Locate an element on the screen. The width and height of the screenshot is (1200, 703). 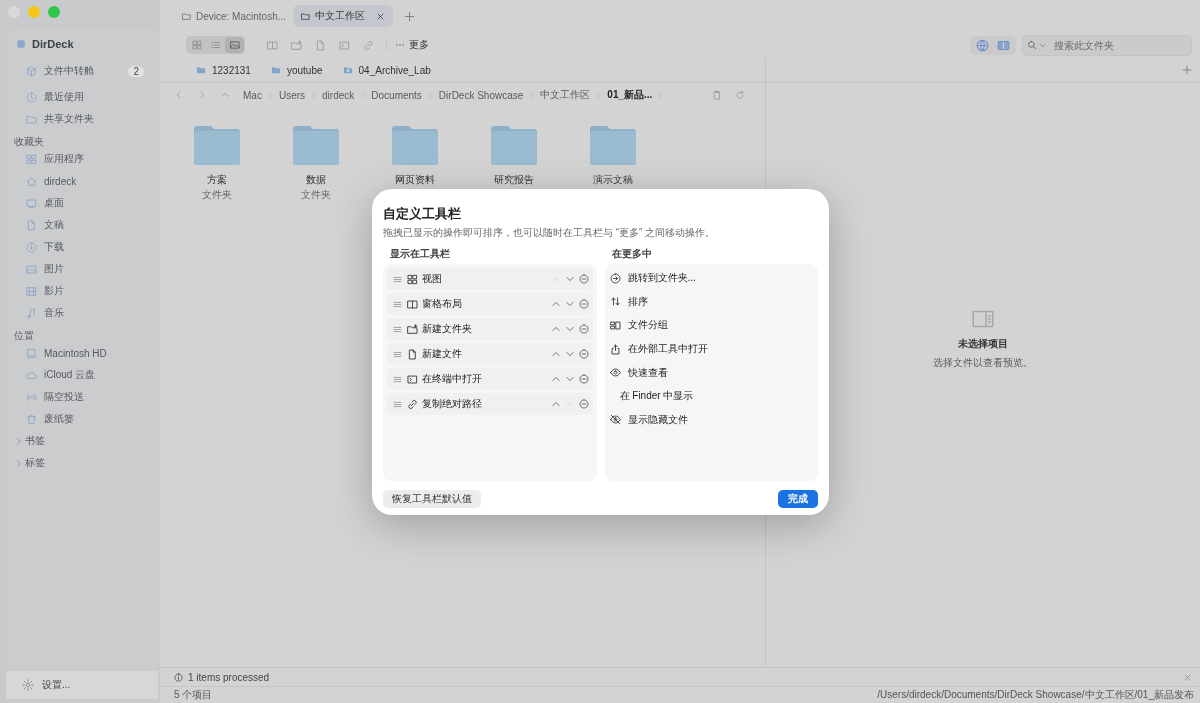
done-button: 完成 is located at coordinates (798, 499).